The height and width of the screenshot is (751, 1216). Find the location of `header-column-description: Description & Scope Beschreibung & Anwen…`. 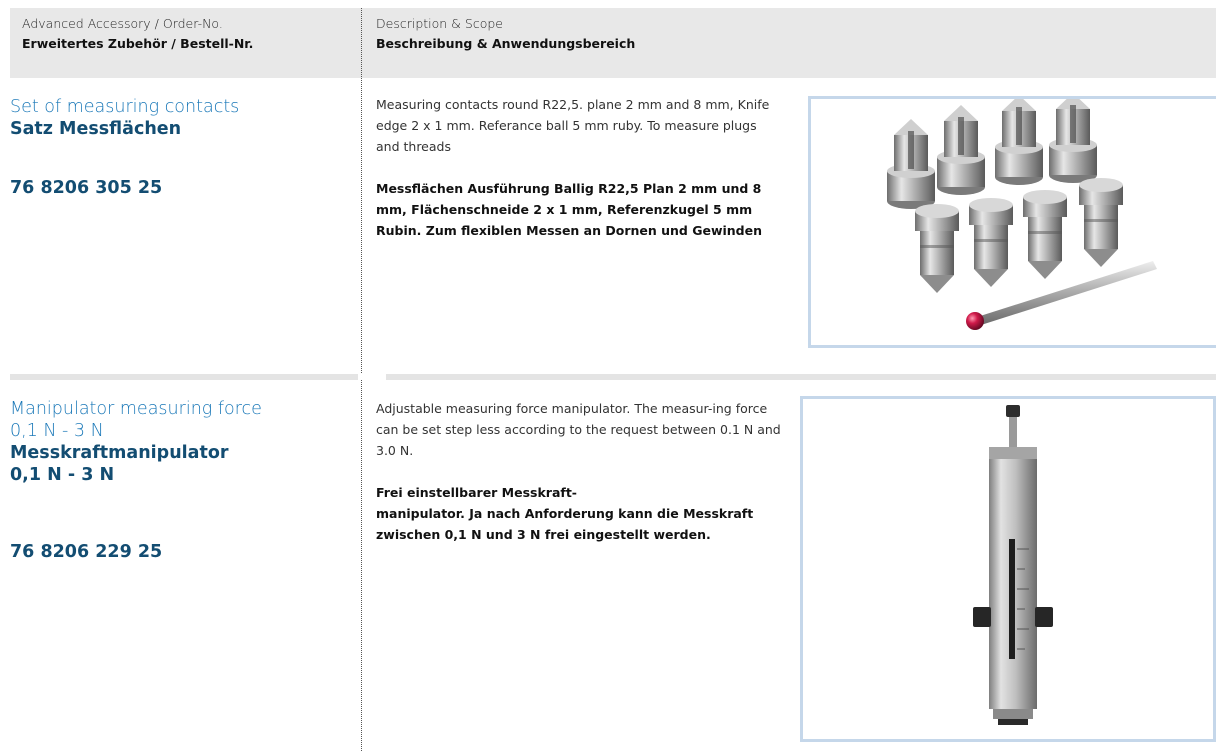

header-column-description: Description & Scope Beschreibung & Anwen… is located at coordinates (505, 34).